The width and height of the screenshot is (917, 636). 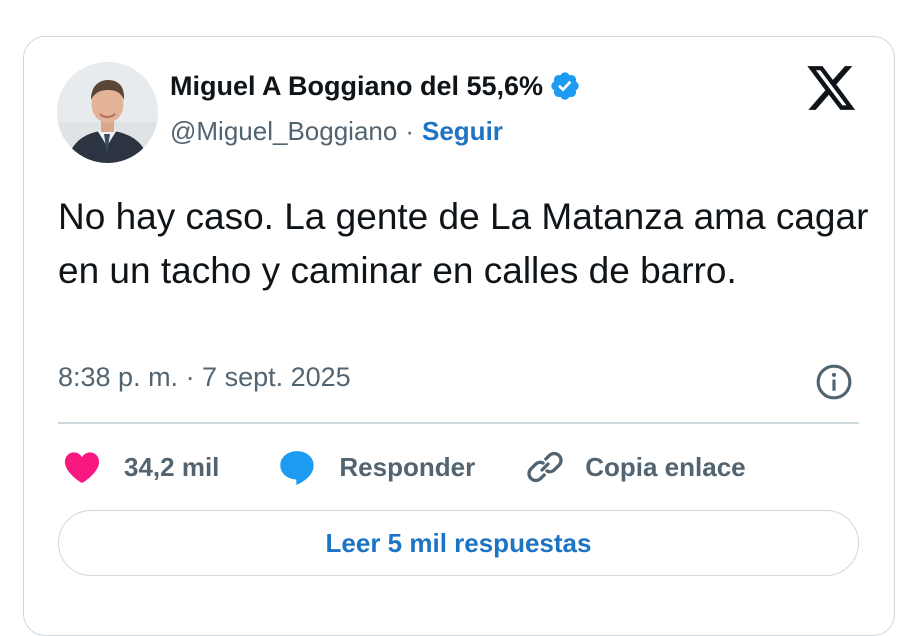 What do you see at coordinates (545, 467) in the screenshot?
I see `link-icon` at bounding box center [545, 467].